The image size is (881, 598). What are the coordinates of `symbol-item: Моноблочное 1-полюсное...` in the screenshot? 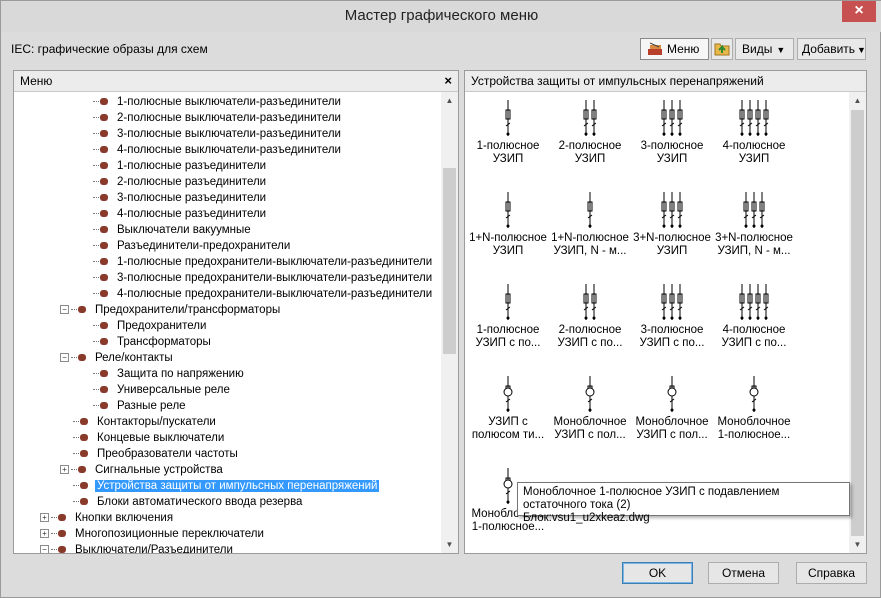 It's located at (754, 407).